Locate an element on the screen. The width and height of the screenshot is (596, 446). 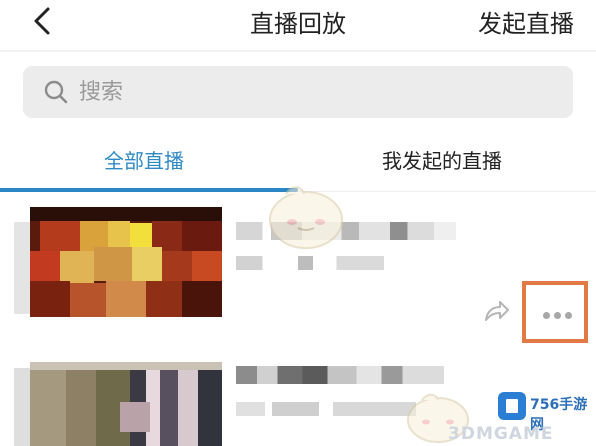
more-options-button is located at coordinates (555, 312).